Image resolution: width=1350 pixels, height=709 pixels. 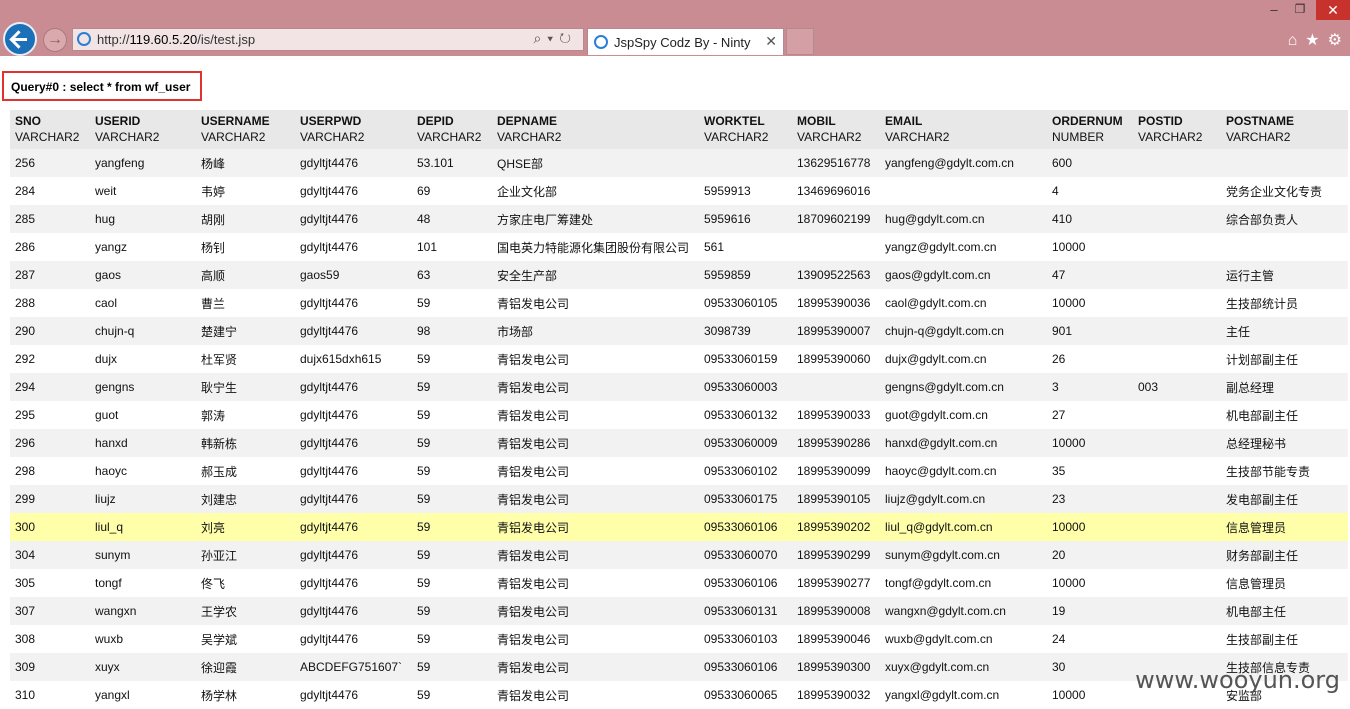 I want to click on maximize-icon: ❐, so click(x=1300, y=9).